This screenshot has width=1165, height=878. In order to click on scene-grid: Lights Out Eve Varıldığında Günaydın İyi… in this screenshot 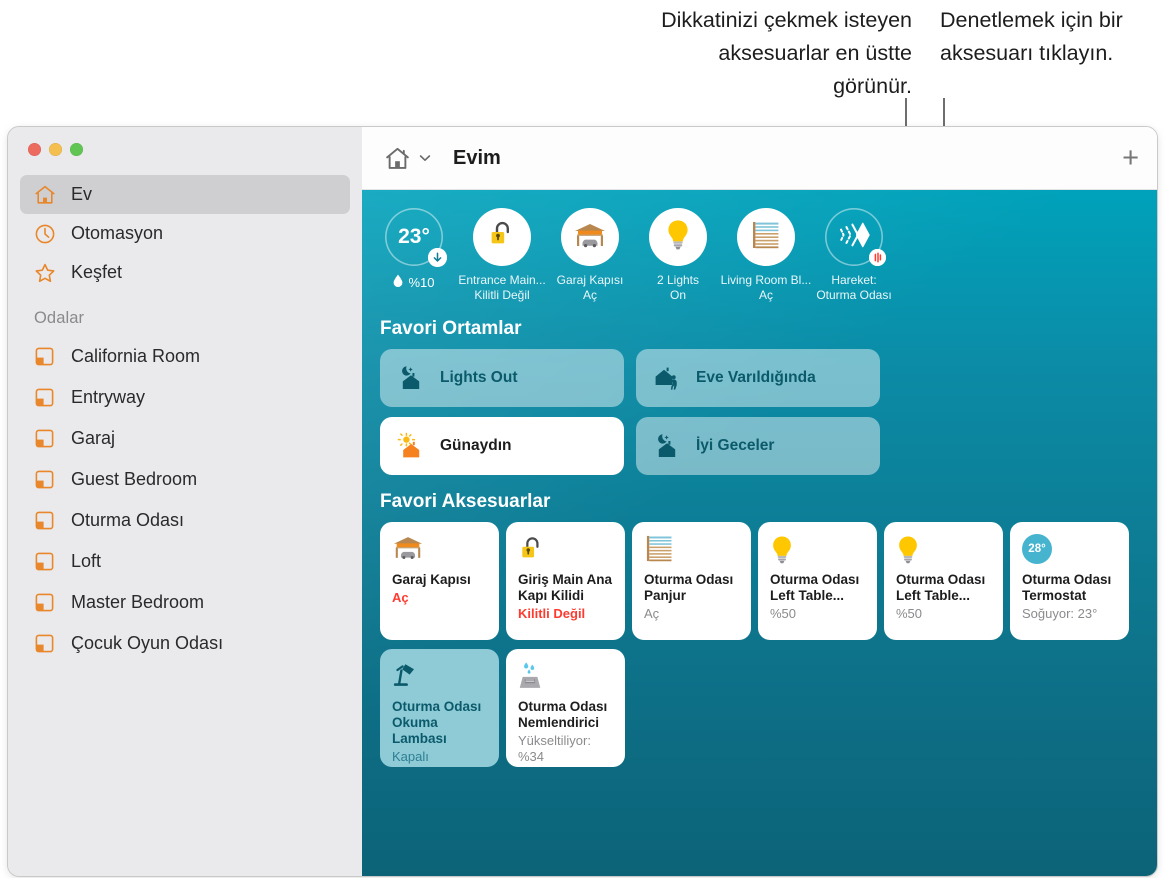, I will do `click(768, 412)`.